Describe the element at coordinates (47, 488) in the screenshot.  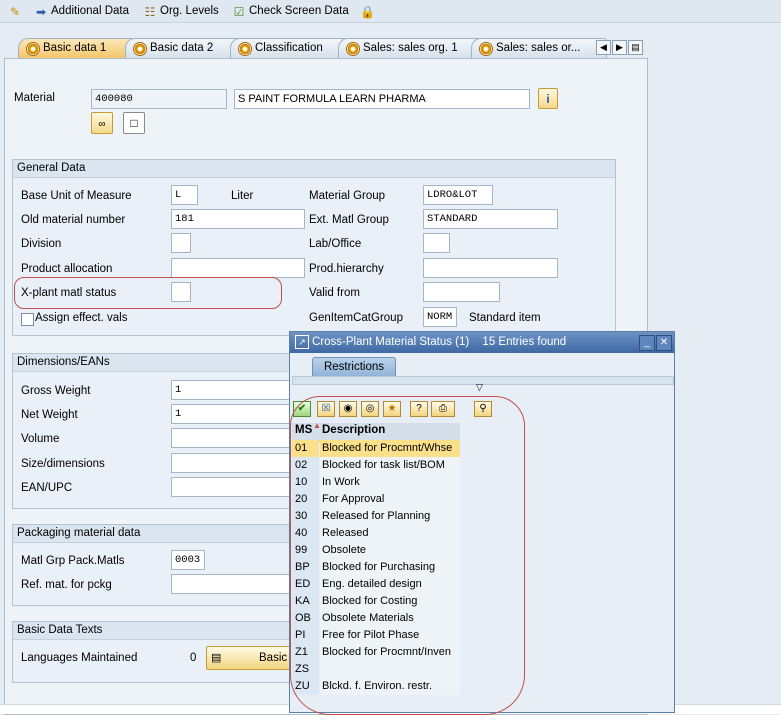
I see `ean-upc-label: EAN/UPC` at that location.